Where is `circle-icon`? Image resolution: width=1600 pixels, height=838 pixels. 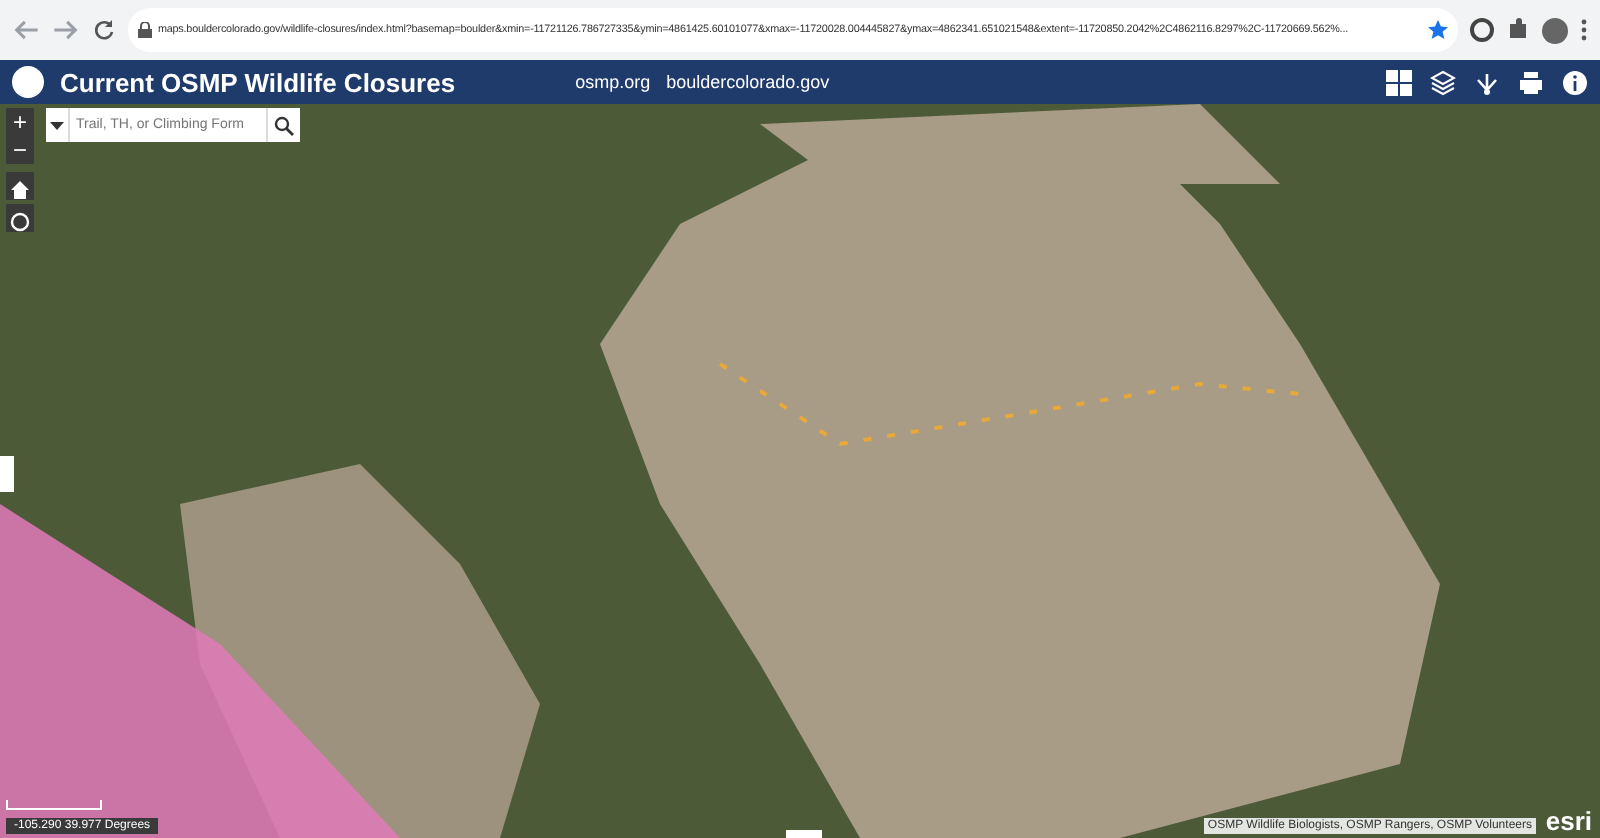 circle-icon is located at coordinates (20, 222).